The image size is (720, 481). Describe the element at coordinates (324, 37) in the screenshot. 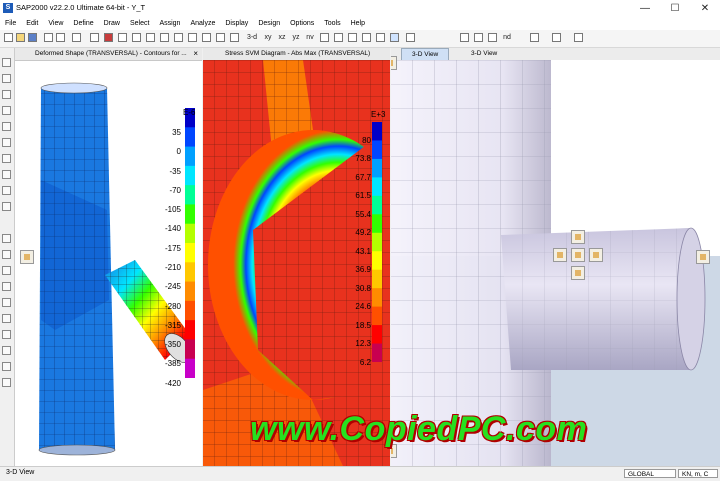

I see `rotate-icon` at that location.